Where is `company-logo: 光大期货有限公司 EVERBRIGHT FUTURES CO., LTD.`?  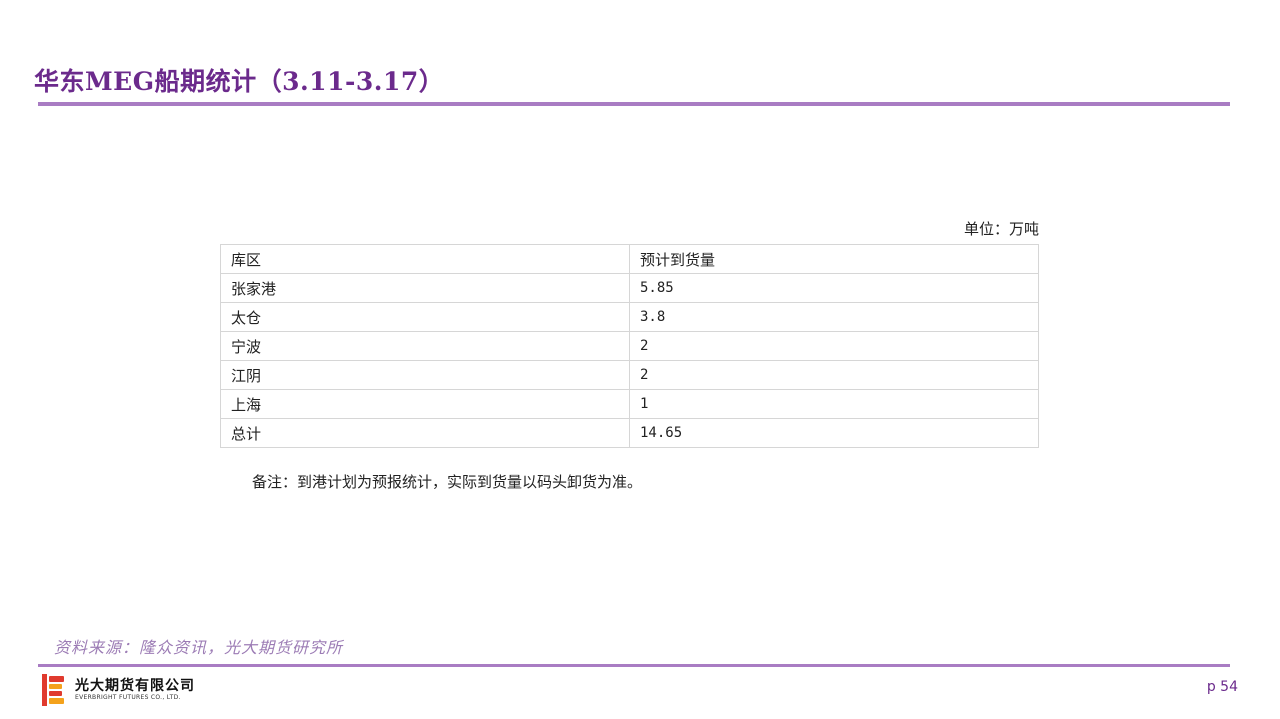 company-logo: 光大期货有限公司 EVERBRIGHT FUTURES CO., LTD. is located at coordinates (118, 690).